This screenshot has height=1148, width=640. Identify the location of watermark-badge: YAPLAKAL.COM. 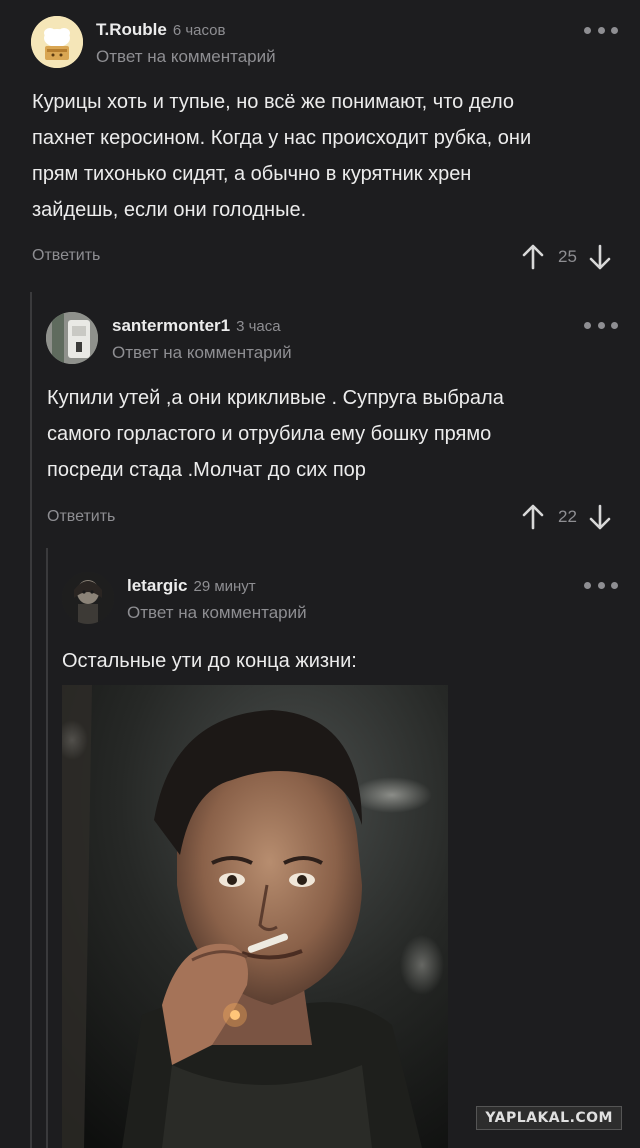
(549, 1118).